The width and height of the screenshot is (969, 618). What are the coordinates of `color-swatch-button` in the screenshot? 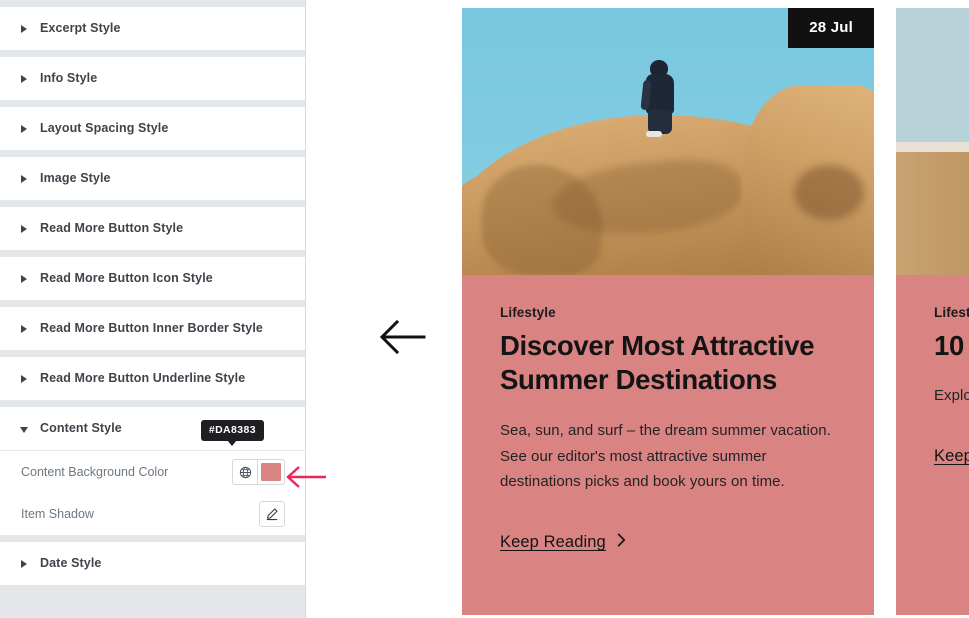 It's located at (271, 472).